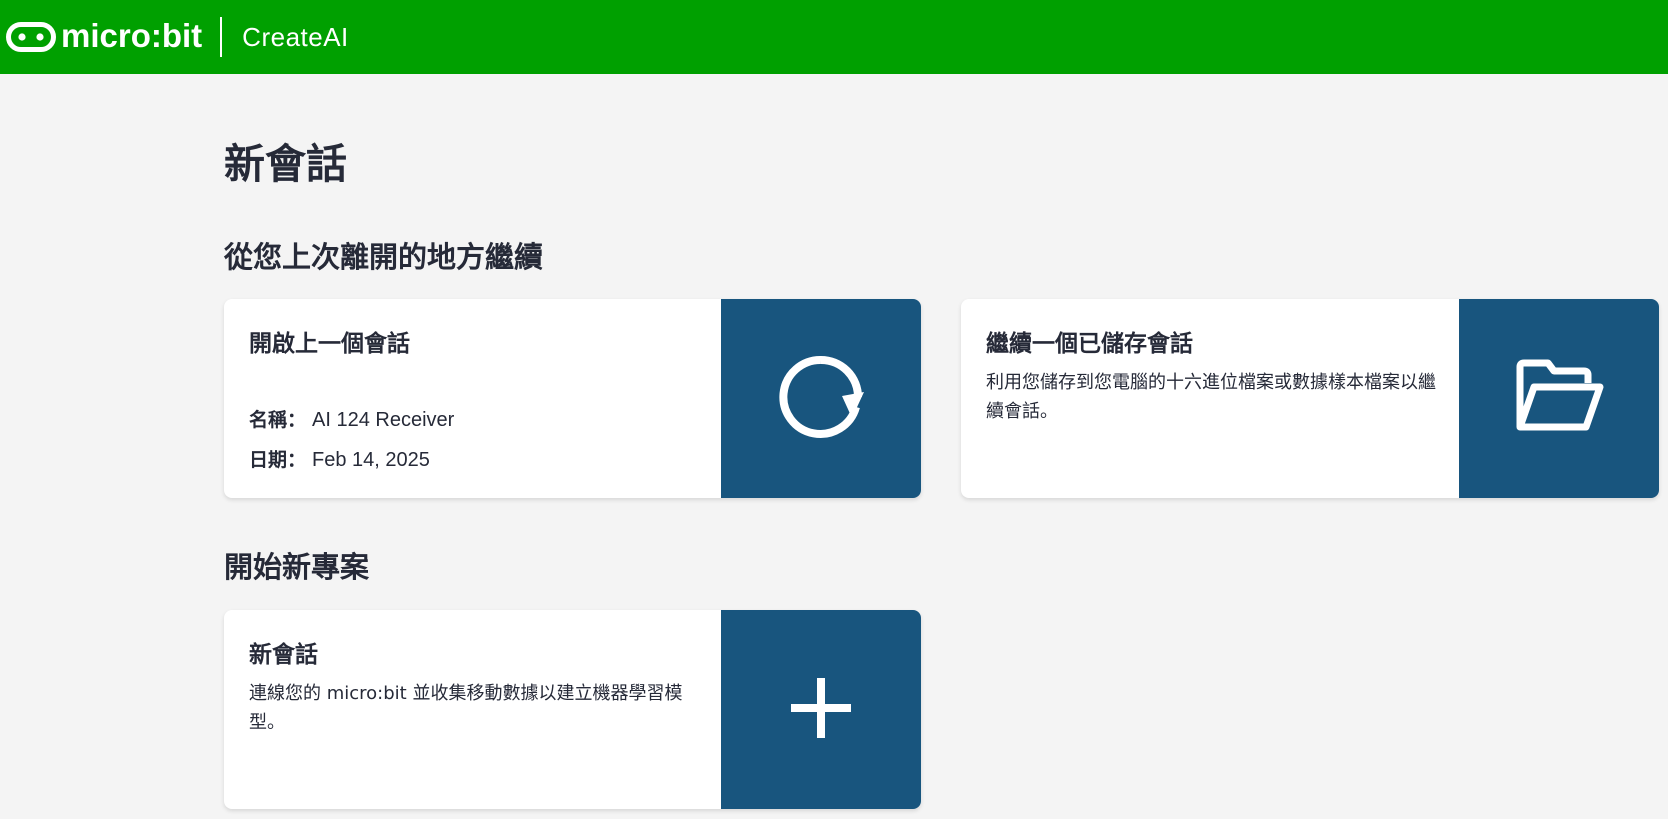 This screenshot has height=819, width=1668. What do you see at coordinates (466, 708) in the screenshot?
I see `card-description: 連線您的 micro:bit 並收集移動數據以建立機器學習模型。` at bounding box center [466, 708].